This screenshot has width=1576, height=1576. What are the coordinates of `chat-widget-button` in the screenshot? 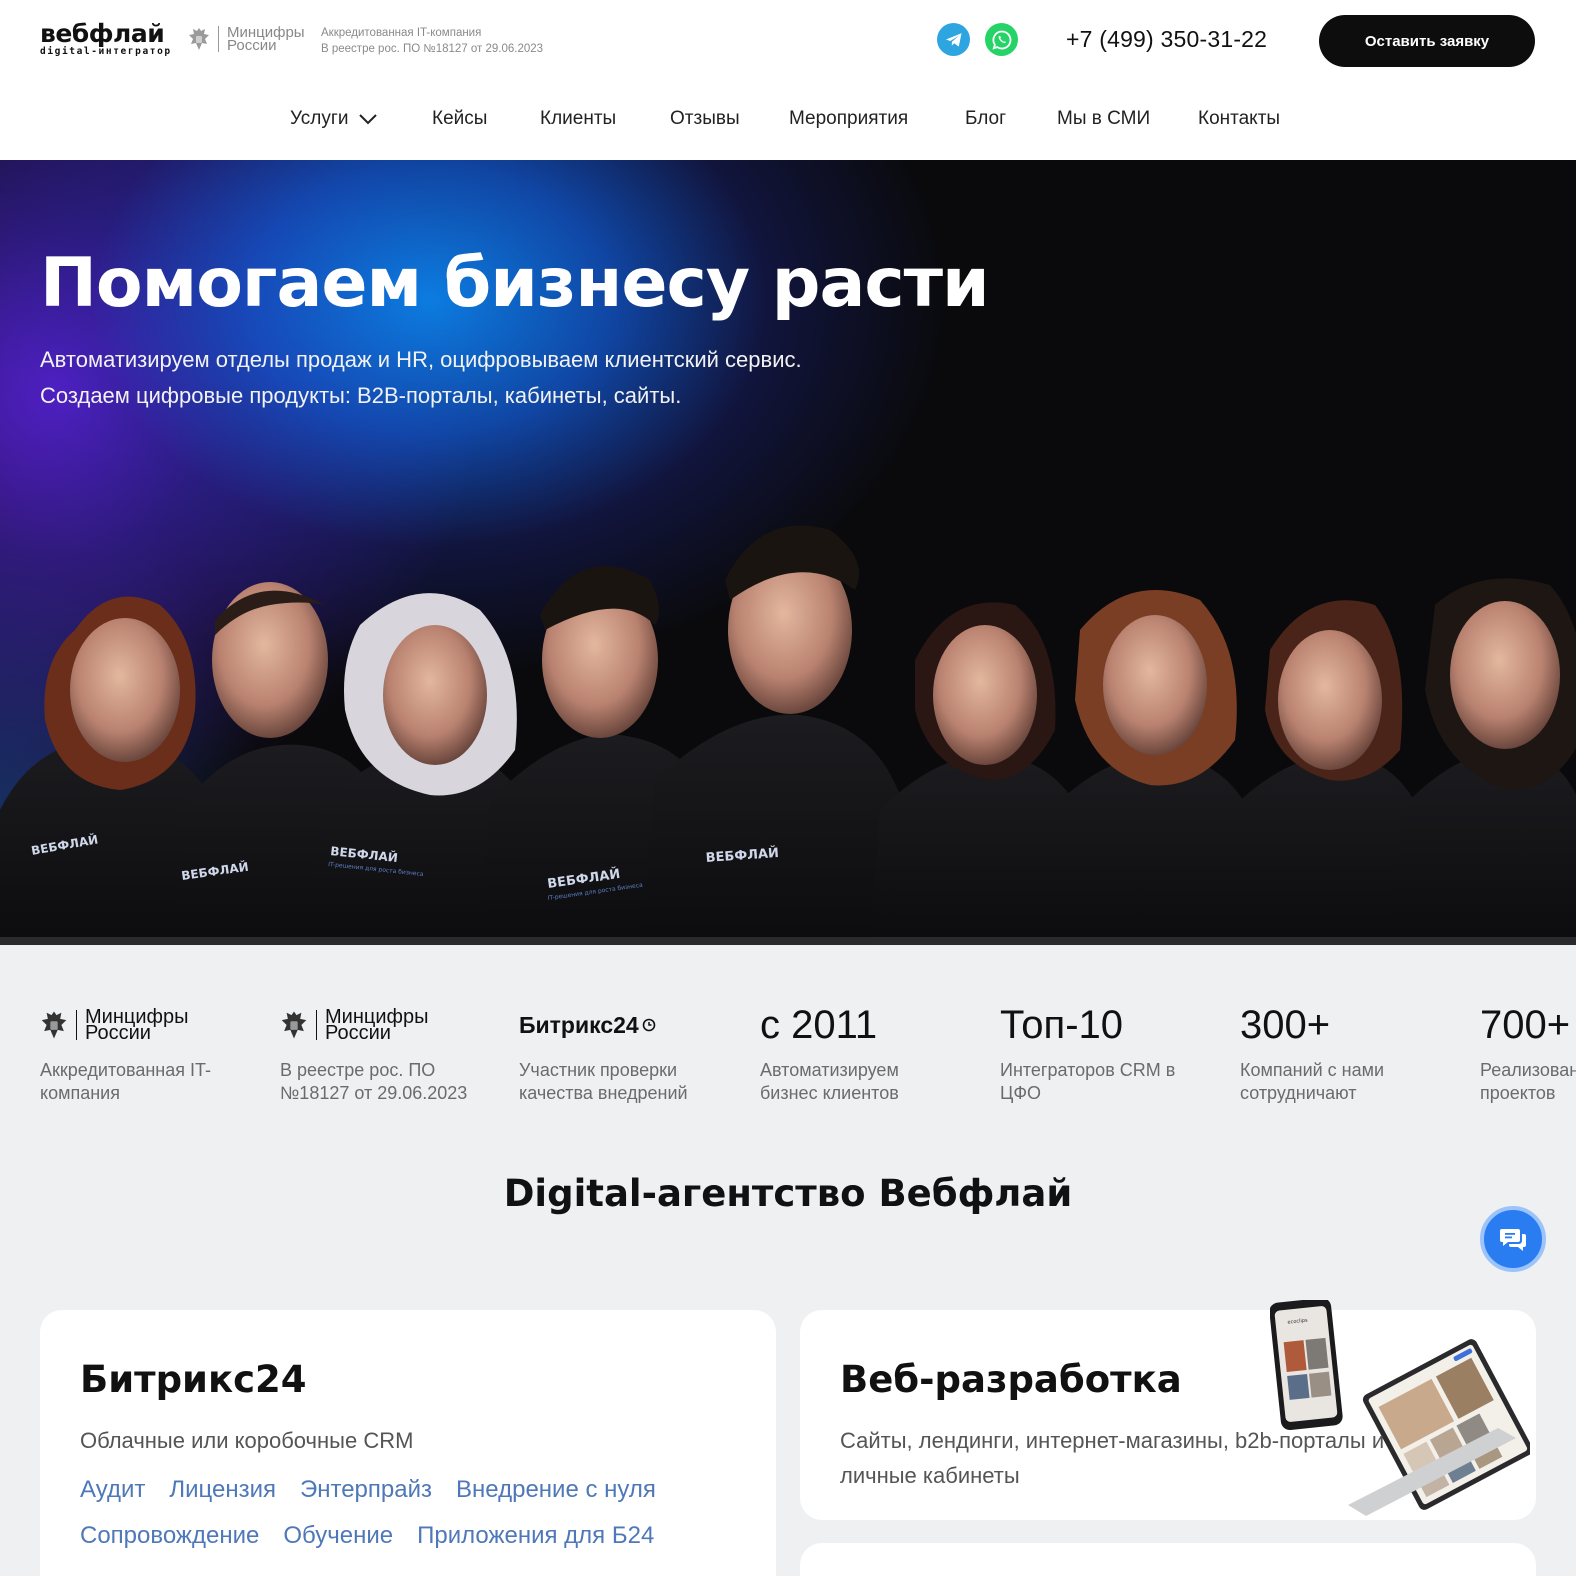 It's located at (1513, 1239).